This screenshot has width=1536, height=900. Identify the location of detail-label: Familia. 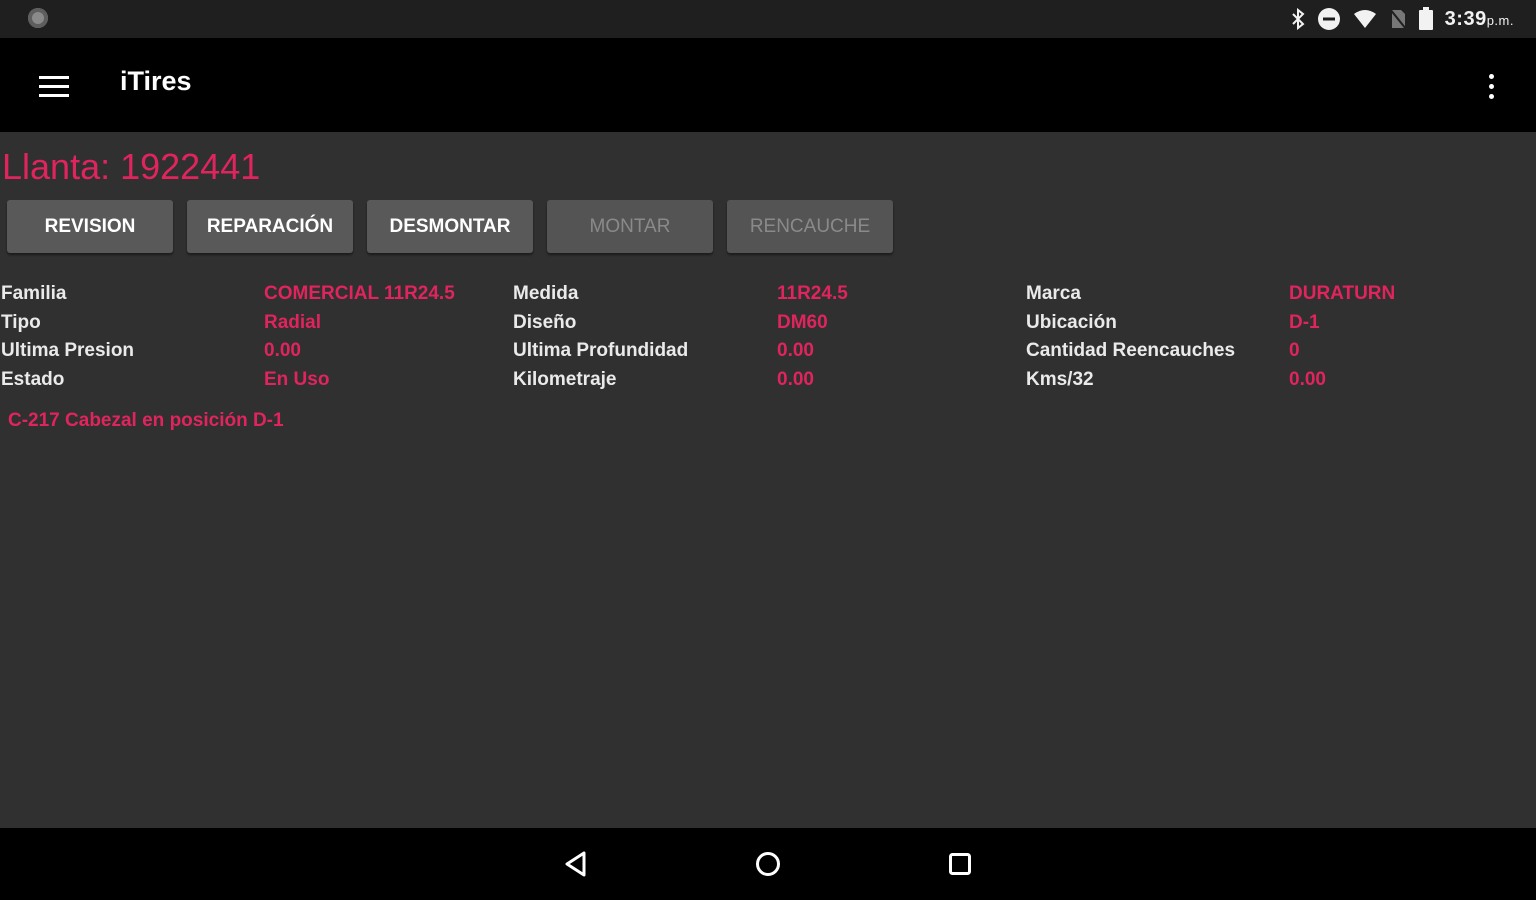
(34, 293).